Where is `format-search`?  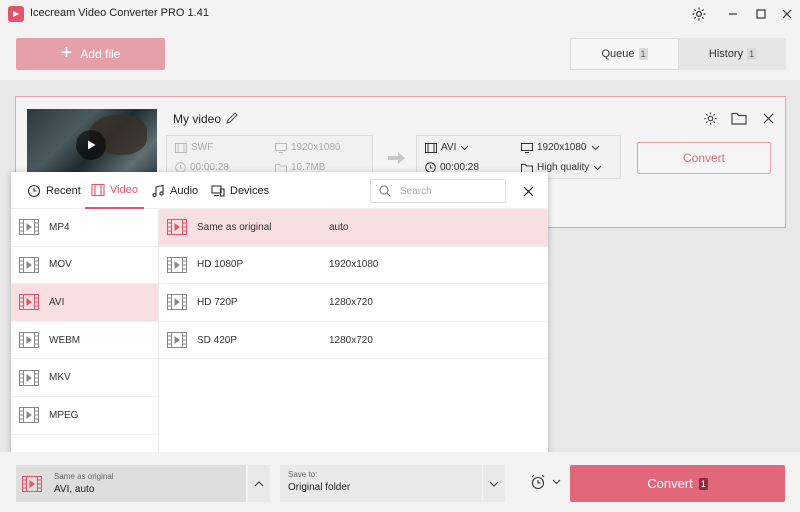 format-search is located at coordinates (438, 191).